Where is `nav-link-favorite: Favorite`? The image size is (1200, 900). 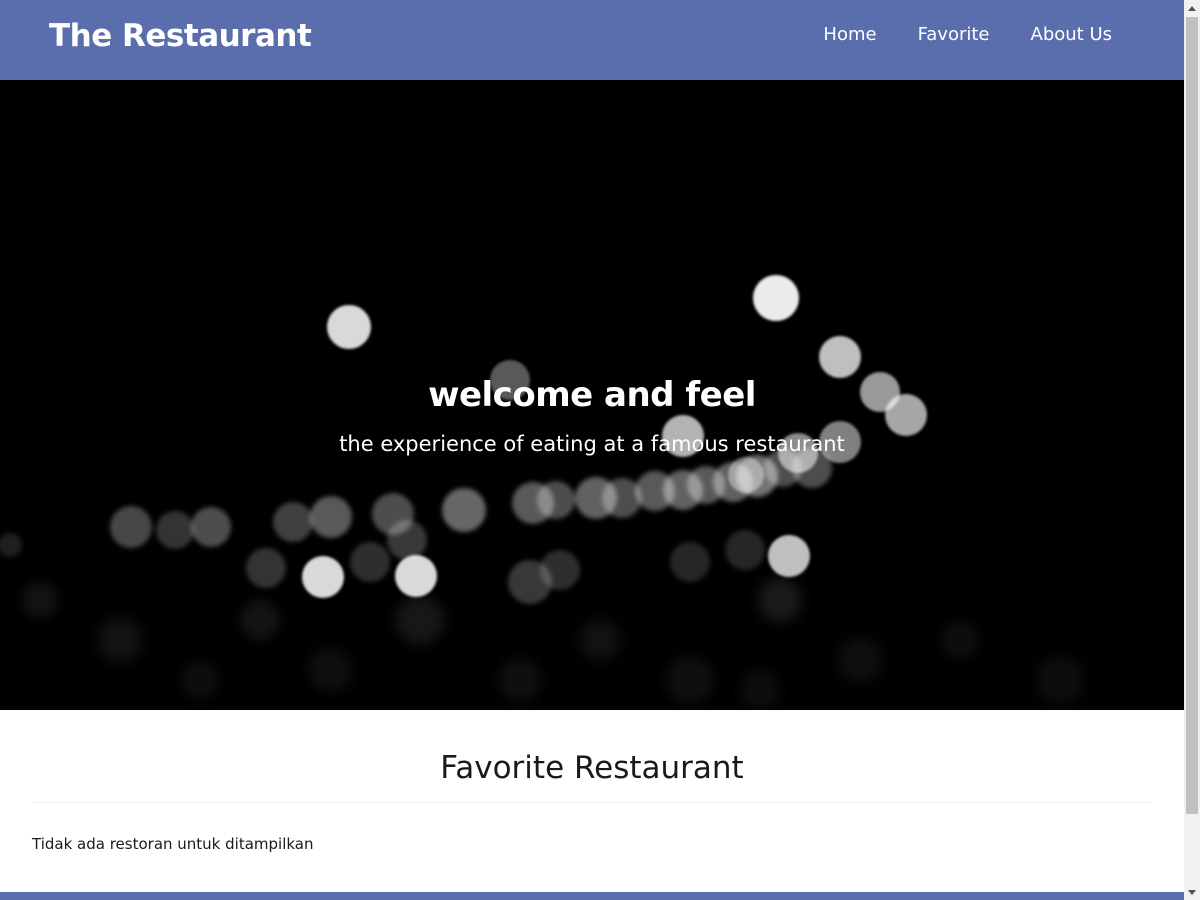 nav-link-favorite: Favorite is located at coordinates (954, 34).